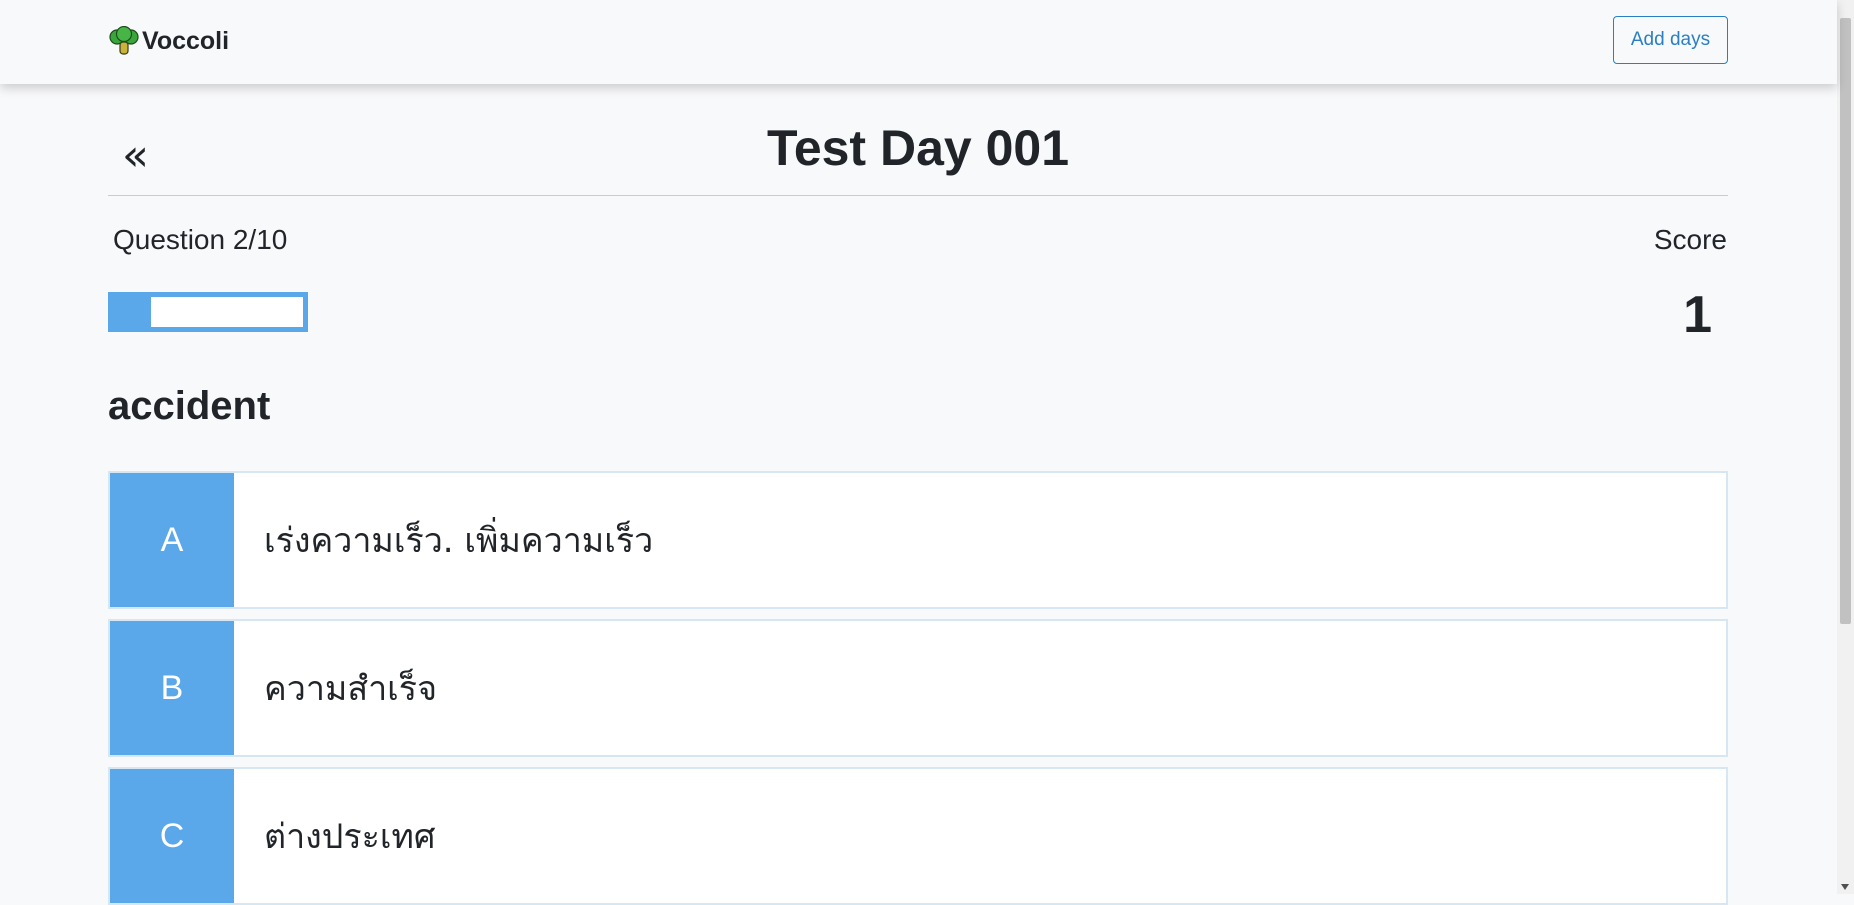 The width and height of the screenshot is (1854, 905). I want to click on vertical-scrollbar, so click(1845, 447).